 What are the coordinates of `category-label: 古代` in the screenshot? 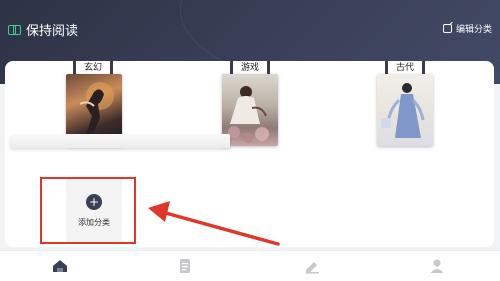 It's located at (405, 68).